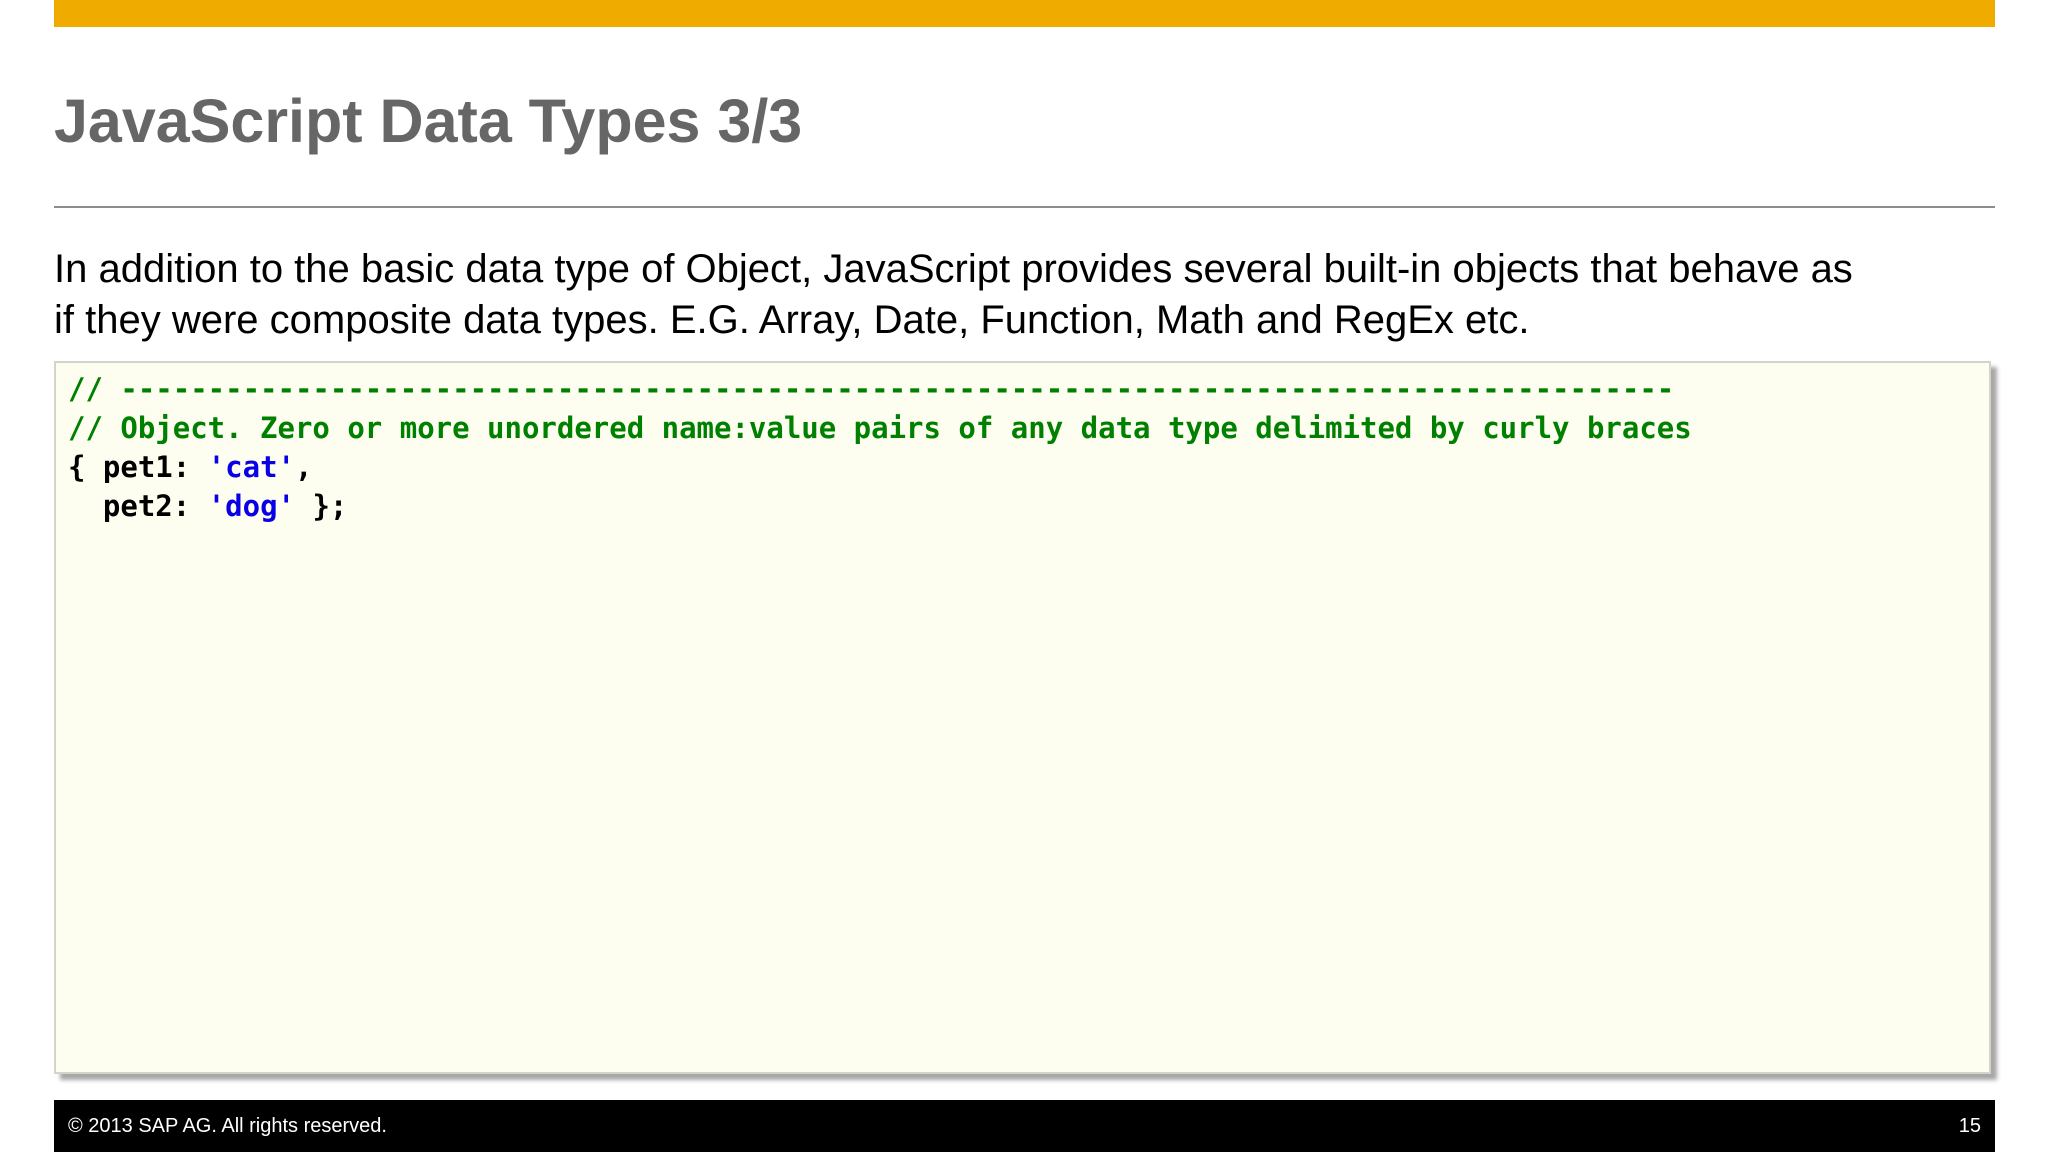 Image resolution: width=2048 pixels, height=1152 pixels. What do you see at coordinates (321, 506) in the screenshot?
I see `code-closing-brace: };` at bounding box center [321, 506].